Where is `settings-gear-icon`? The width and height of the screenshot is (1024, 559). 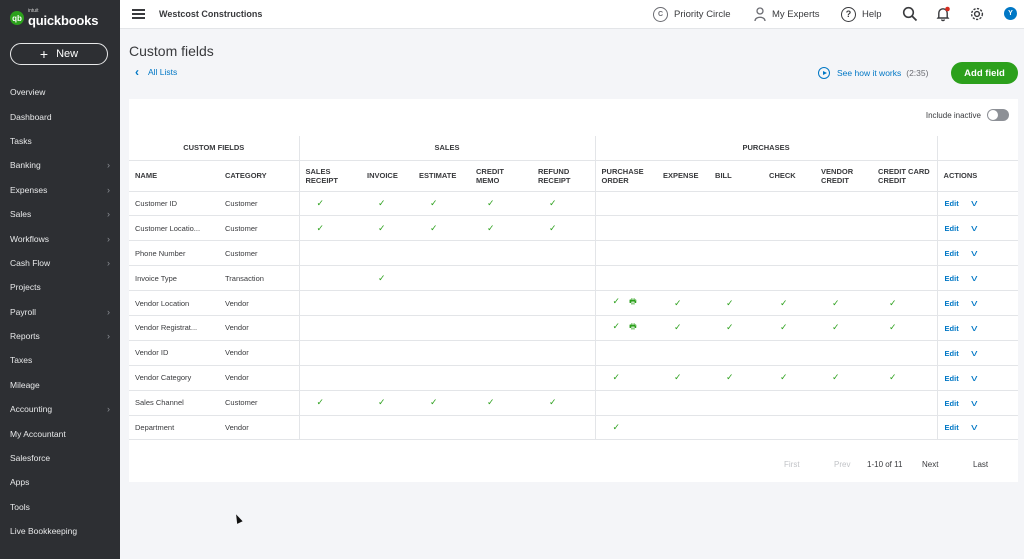 settings-gear-icon is located at coordinates (977, 14).